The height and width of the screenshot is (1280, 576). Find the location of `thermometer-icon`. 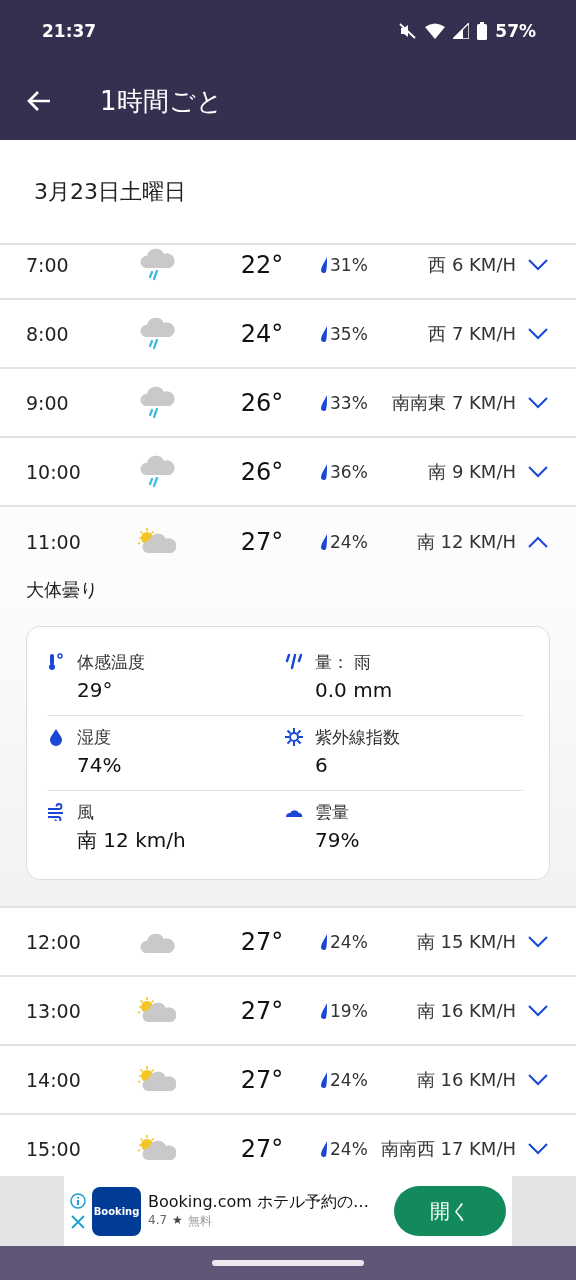

thermometer-icon is located at coordinates (56, 662).